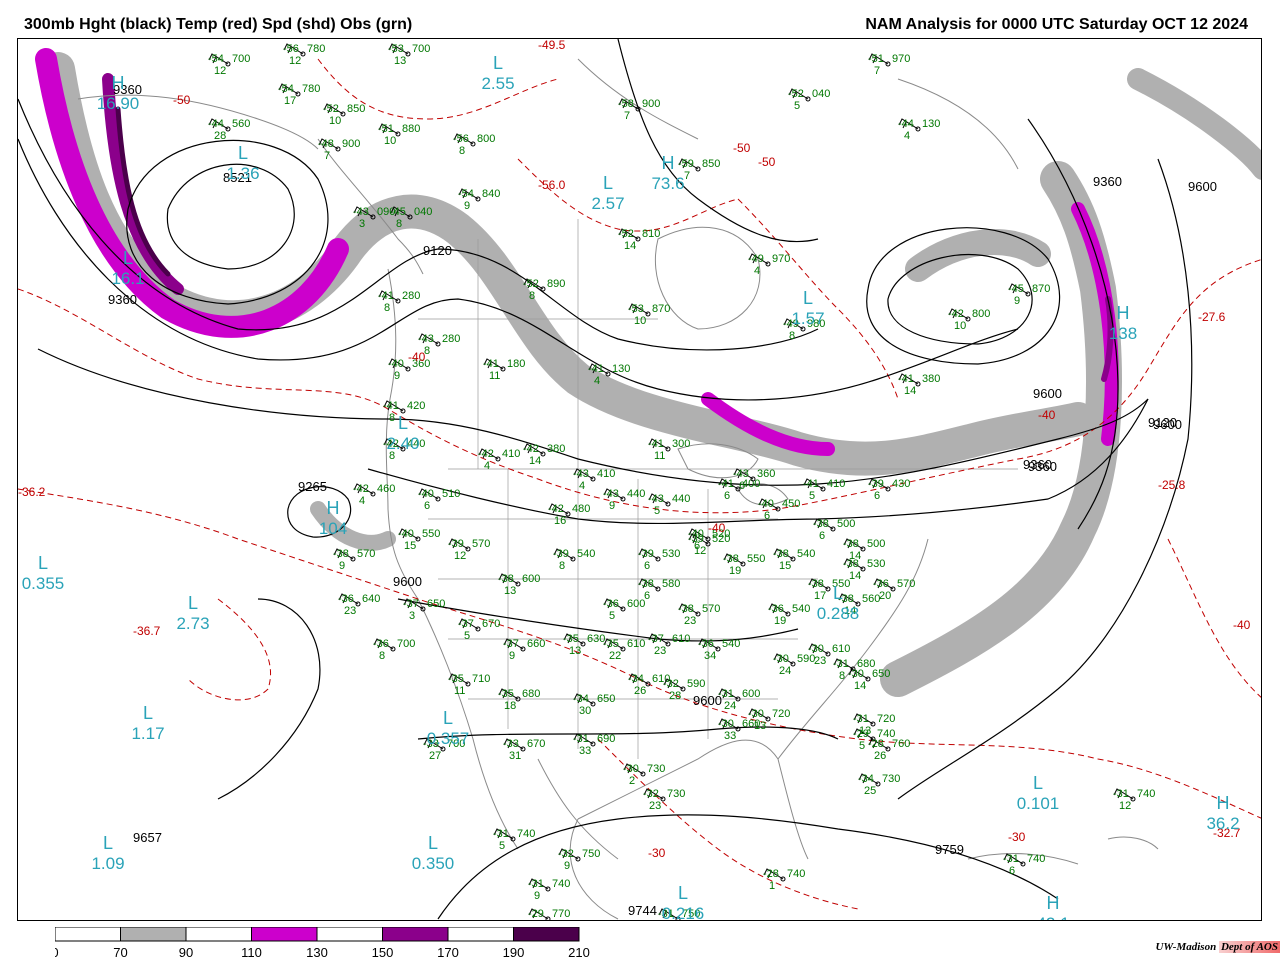 The width and height of the screenshot is (1280, 960). What do you see at coordinates (107, 863) in the screenshot?
I see `center-value: 1.09` at bounding box center [107, 863].